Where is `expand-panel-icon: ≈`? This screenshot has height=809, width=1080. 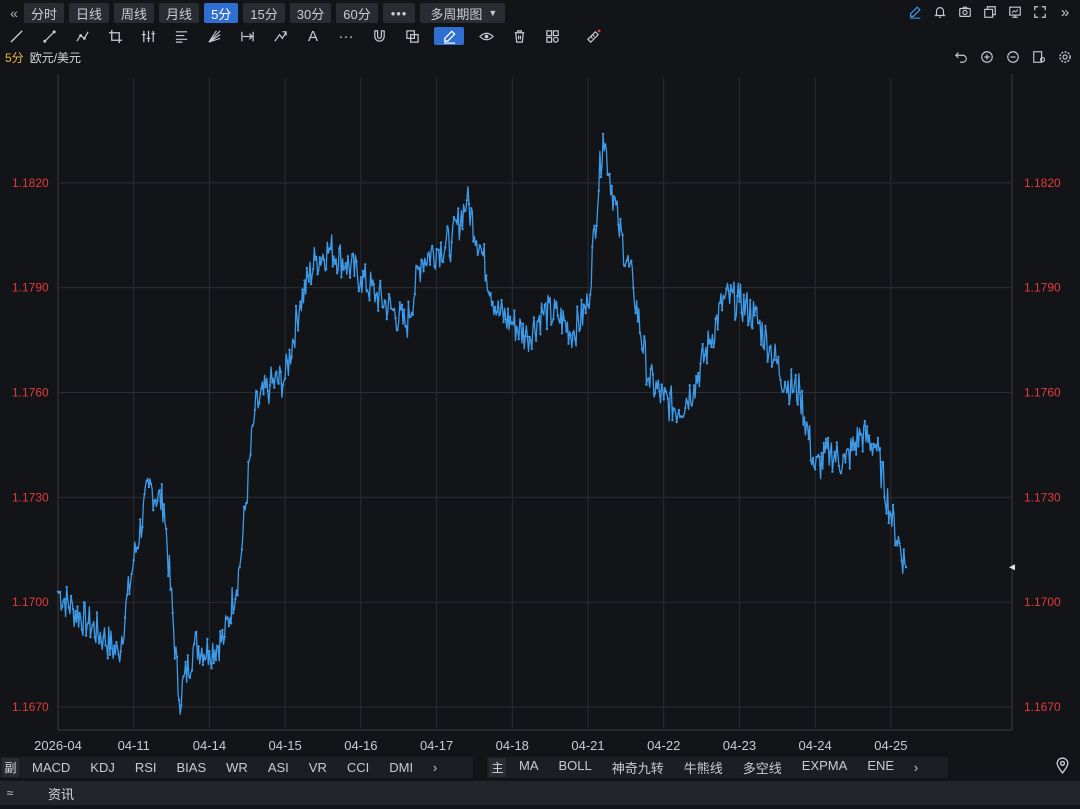 expand-panel-icon: ≈ is located at coordinates (10, 793).